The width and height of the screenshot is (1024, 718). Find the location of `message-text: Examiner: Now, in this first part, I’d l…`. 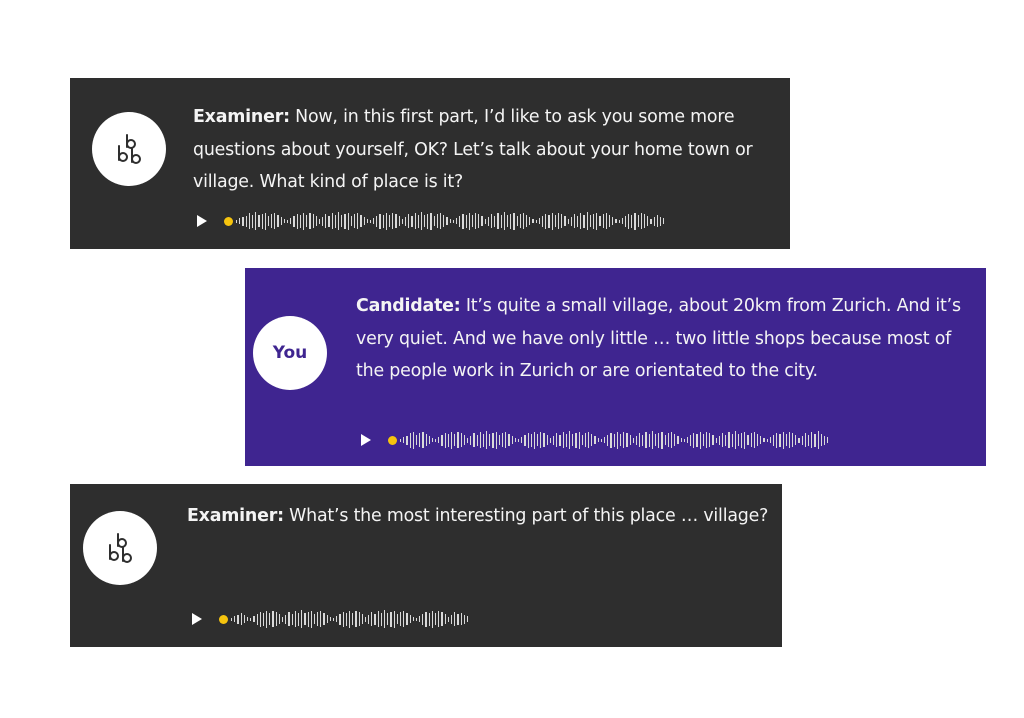

message-text: Examiner: Now, in this first part, I’d l… is located at coordinates (488, 150).